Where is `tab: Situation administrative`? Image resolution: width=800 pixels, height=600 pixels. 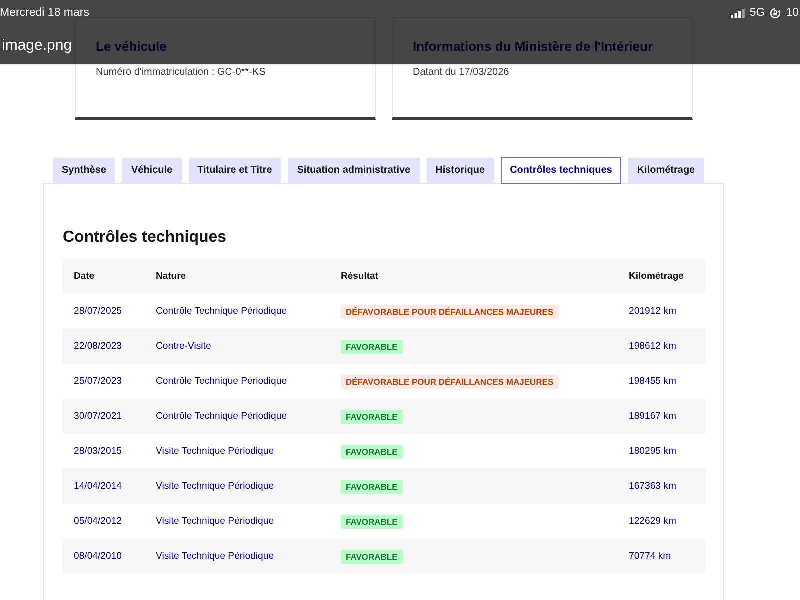
tab: Situation administrative is located at coordinates (354, 170).